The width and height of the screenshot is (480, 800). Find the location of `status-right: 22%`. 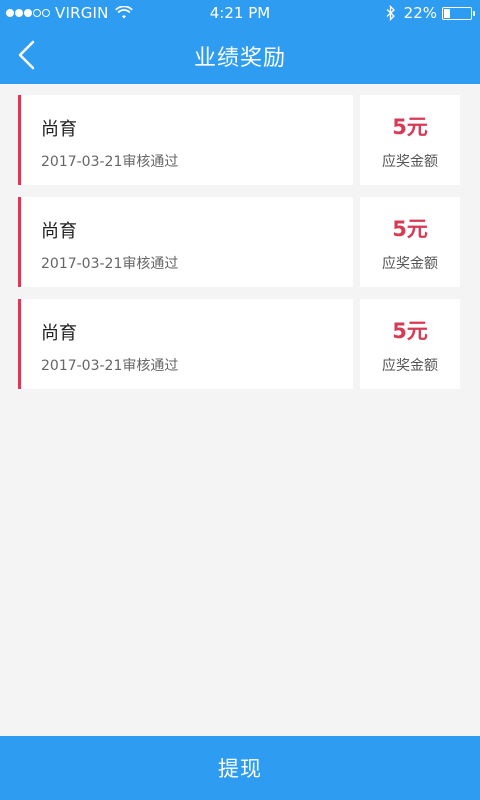

status-right: 22% is located at coordinates (430, 13).